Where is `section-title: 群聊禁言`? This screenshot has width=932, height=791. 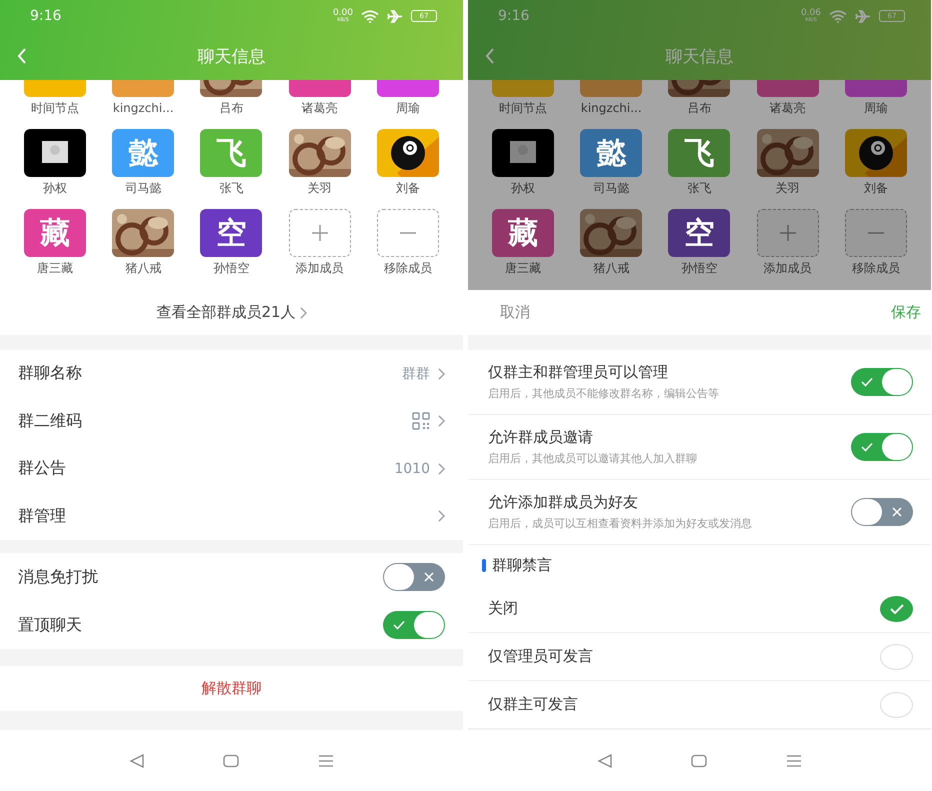 section-title: 群聊禁言 is located at coordinates (522, 565).